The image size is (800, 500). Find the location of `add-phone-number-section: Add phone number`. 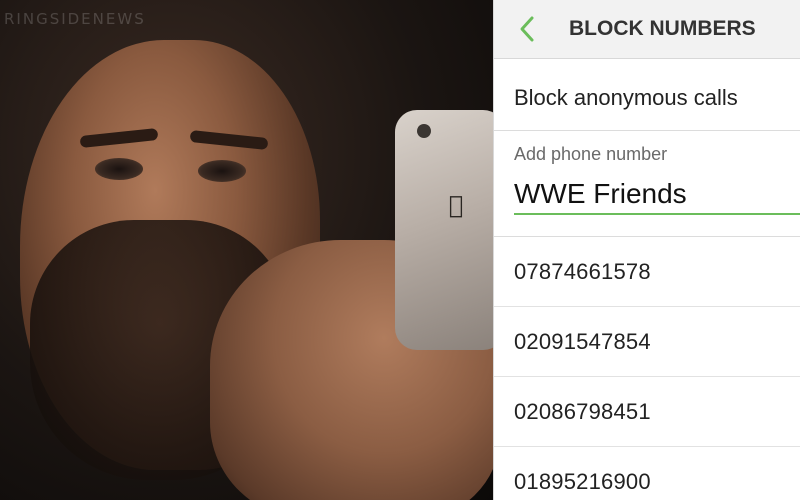

add-phone-number-section: Add phone number is located at coordinates (647, 183).